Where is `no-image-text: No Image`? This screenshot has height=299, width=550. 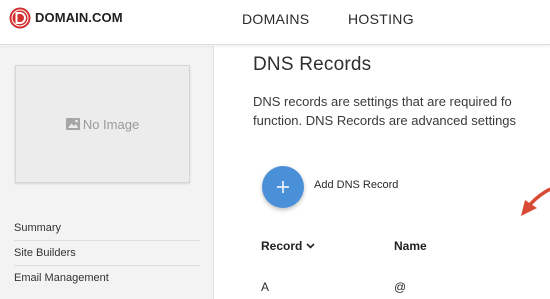
no-image-text: No Image is located at coordinates (111, 124).